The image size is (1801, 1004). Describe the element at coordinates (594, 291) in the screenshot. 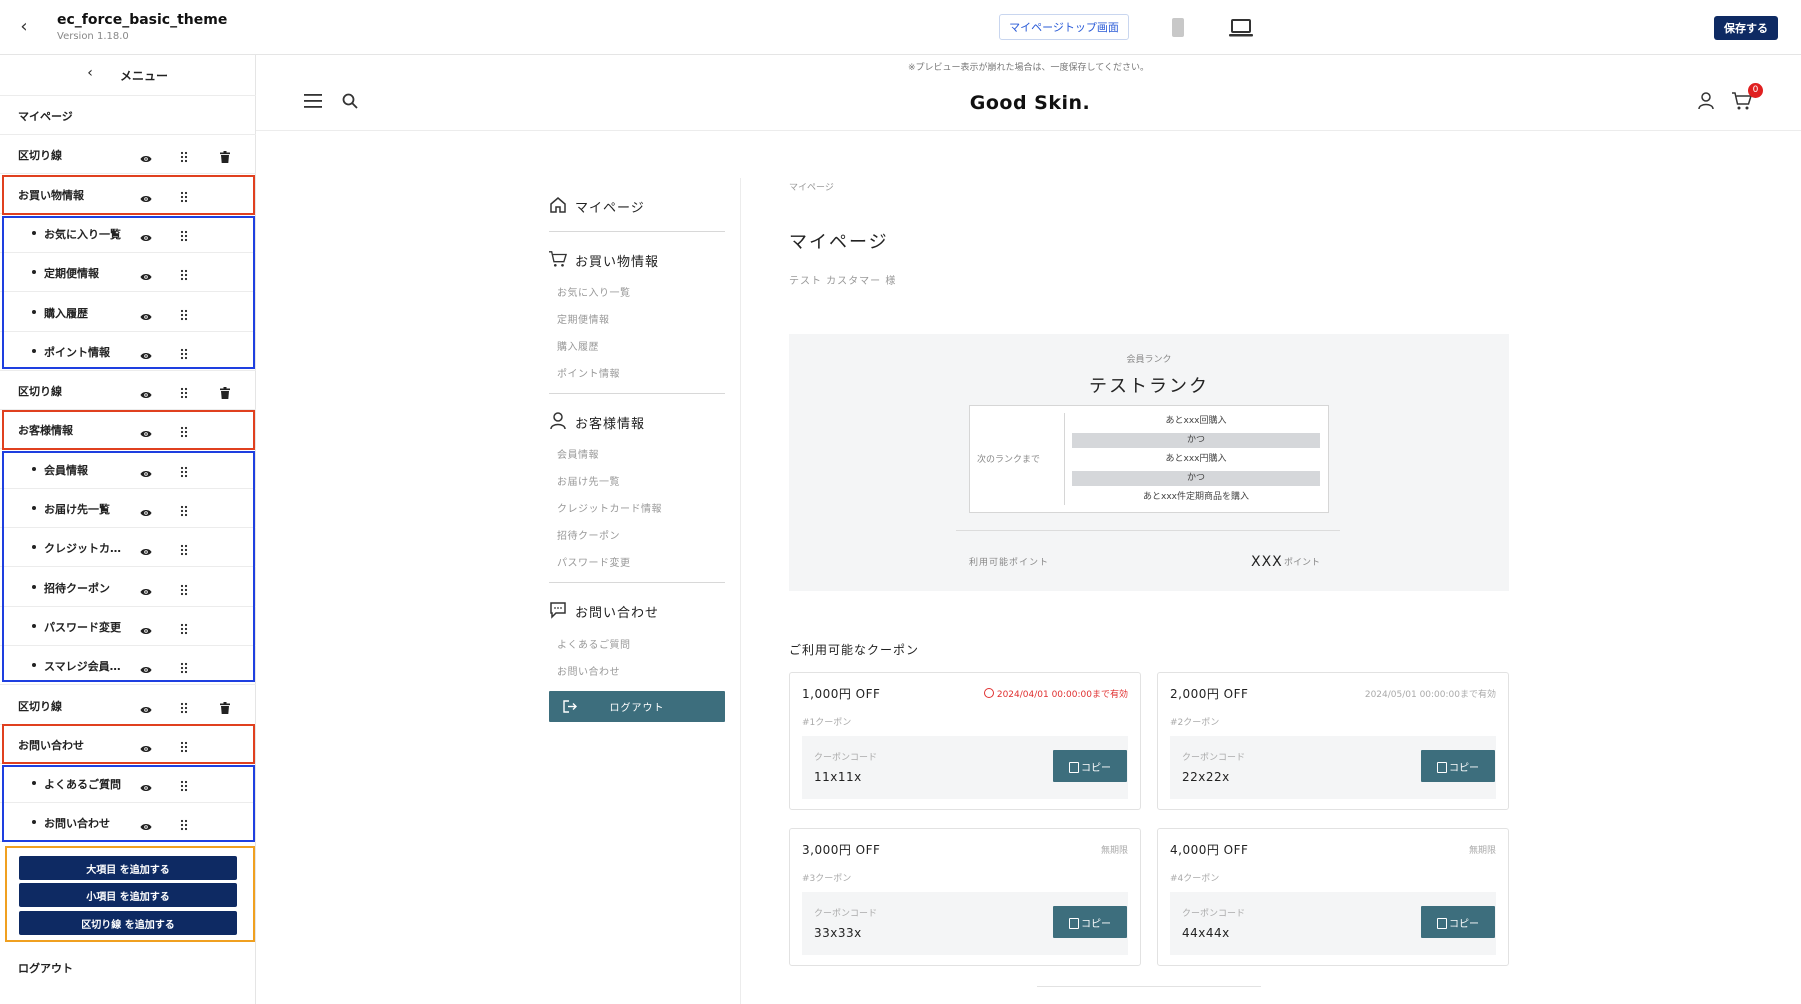

I see `nav-link-favorites: お気に入り一覧` at that location.